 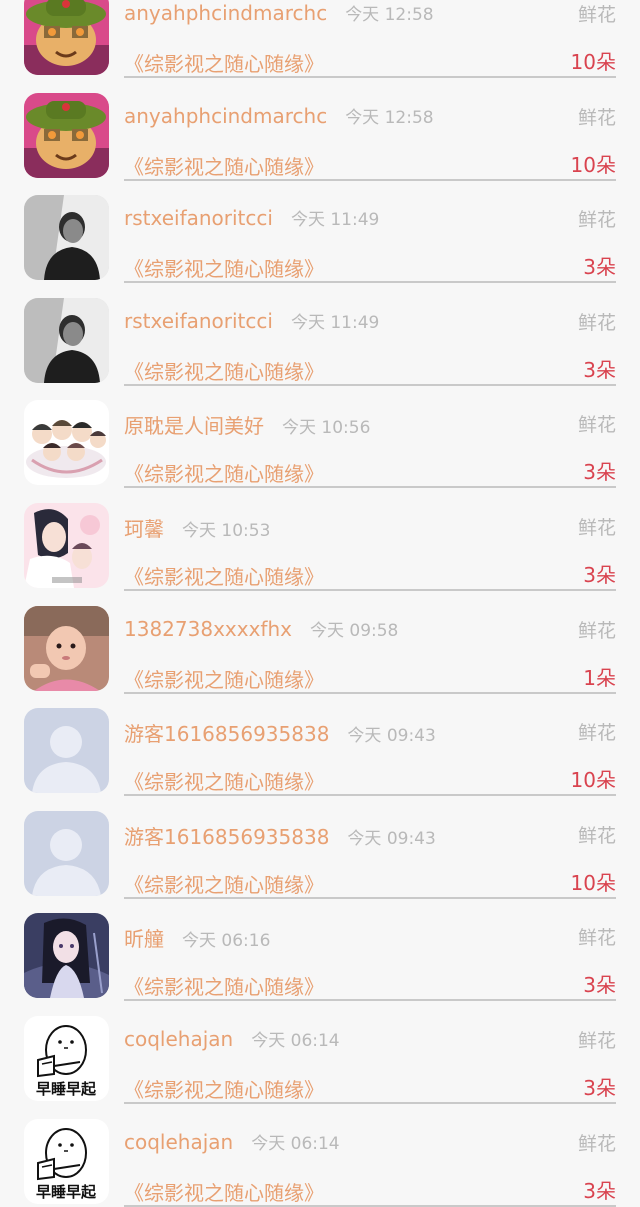 I want to click on flower-count: 1朵, so click(x=599, y=677).